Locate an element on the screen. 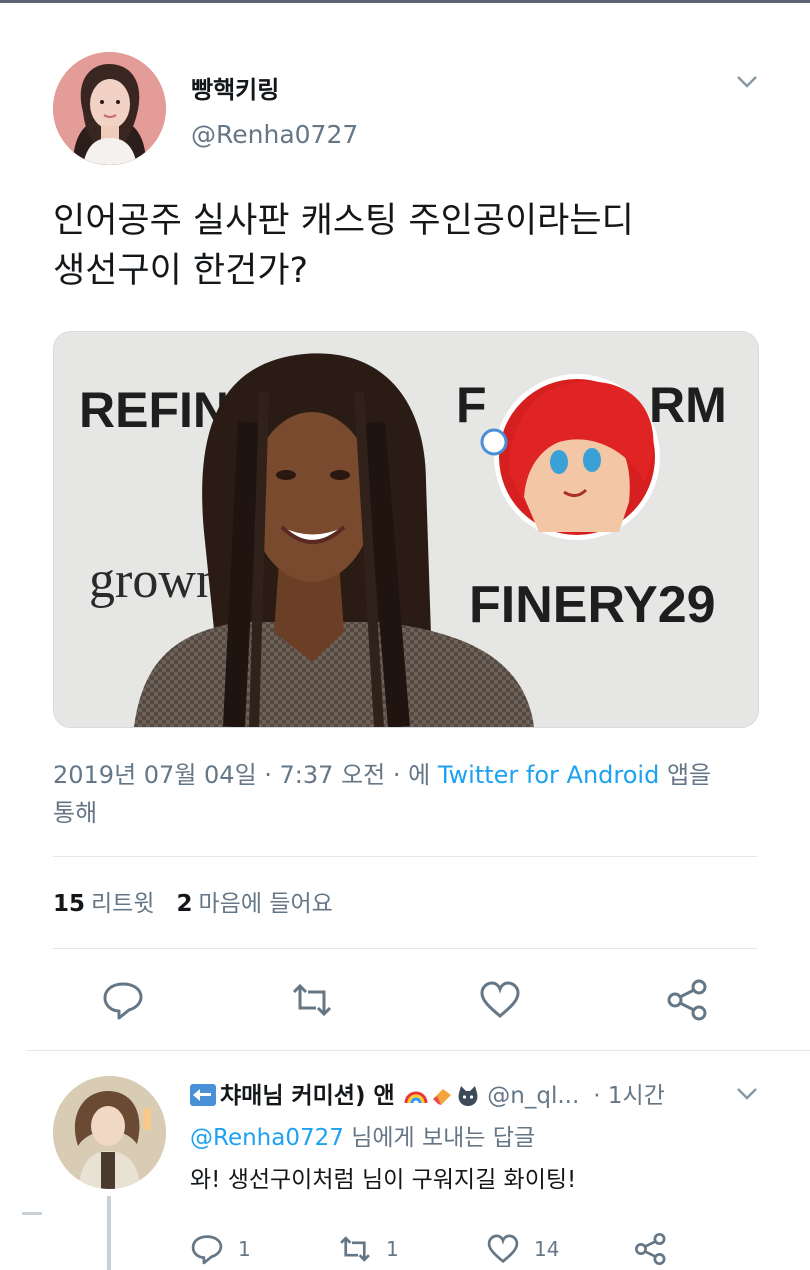  reply-display-name: 챠매님 커미션) 앤 is located at coordinates (307, 1096).